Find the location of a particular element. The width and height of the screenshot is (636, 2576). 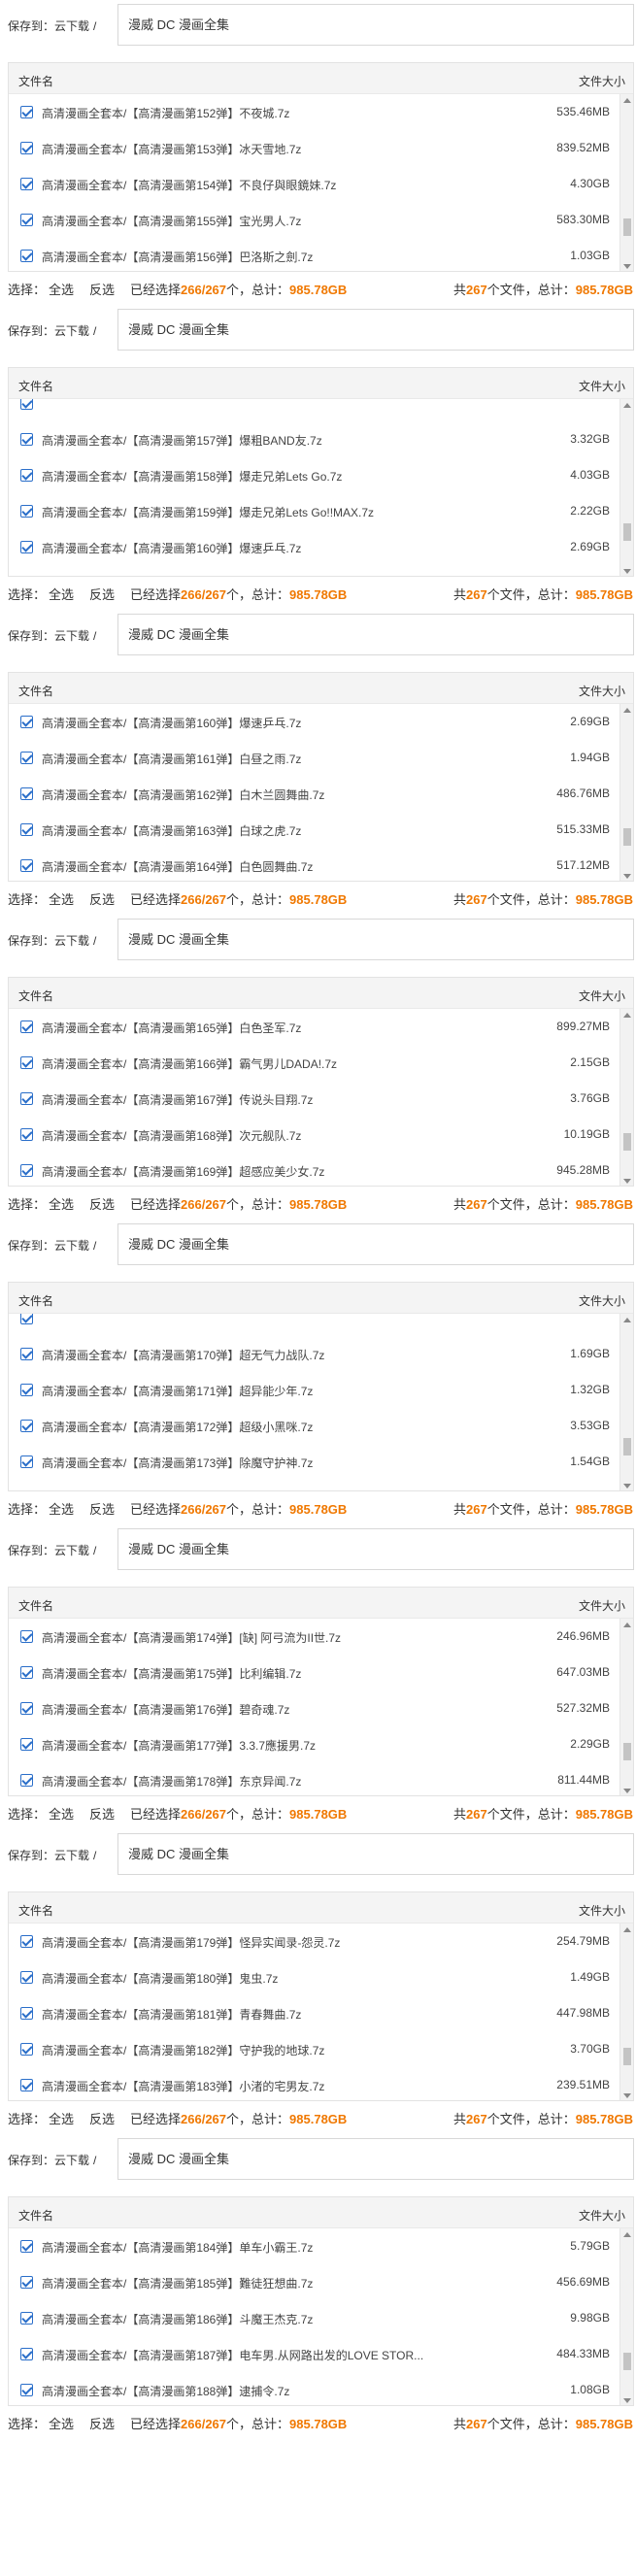

file-row: 高清漫画全套本/【高清漫画第154弹】不良仔與眼鏡妹.7z 4.30GB is located at coordinates (315, 184).